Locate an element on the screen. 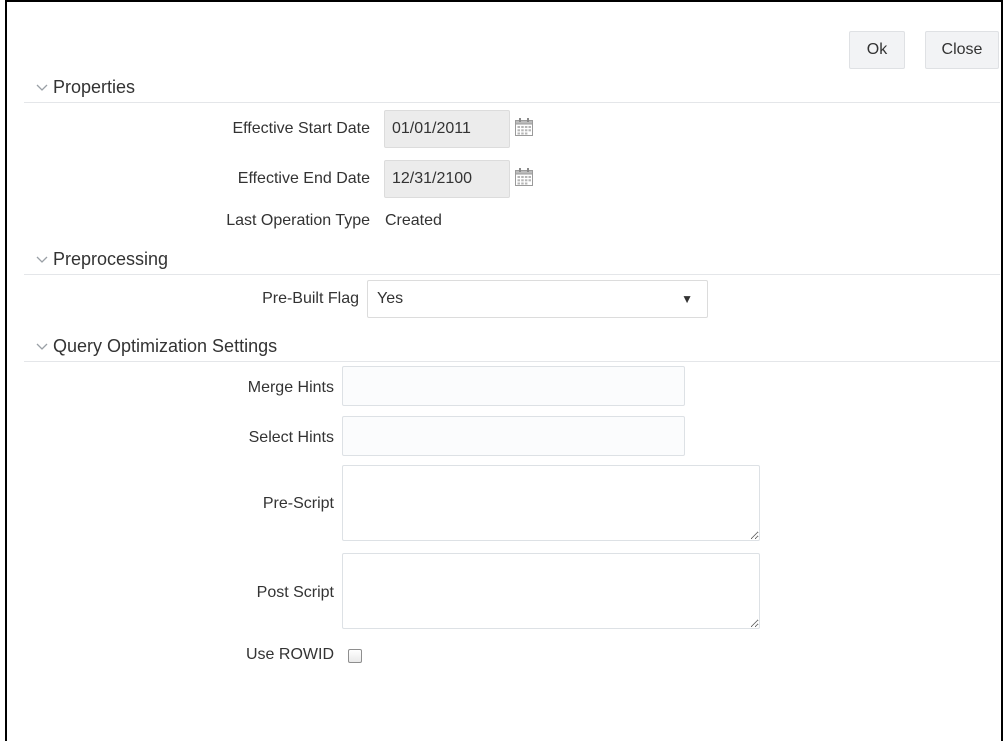 The width and height of the screenshot is (1006, 741). pre-built-flag-select: Yes ▼ is located at coordinates (537, 299).